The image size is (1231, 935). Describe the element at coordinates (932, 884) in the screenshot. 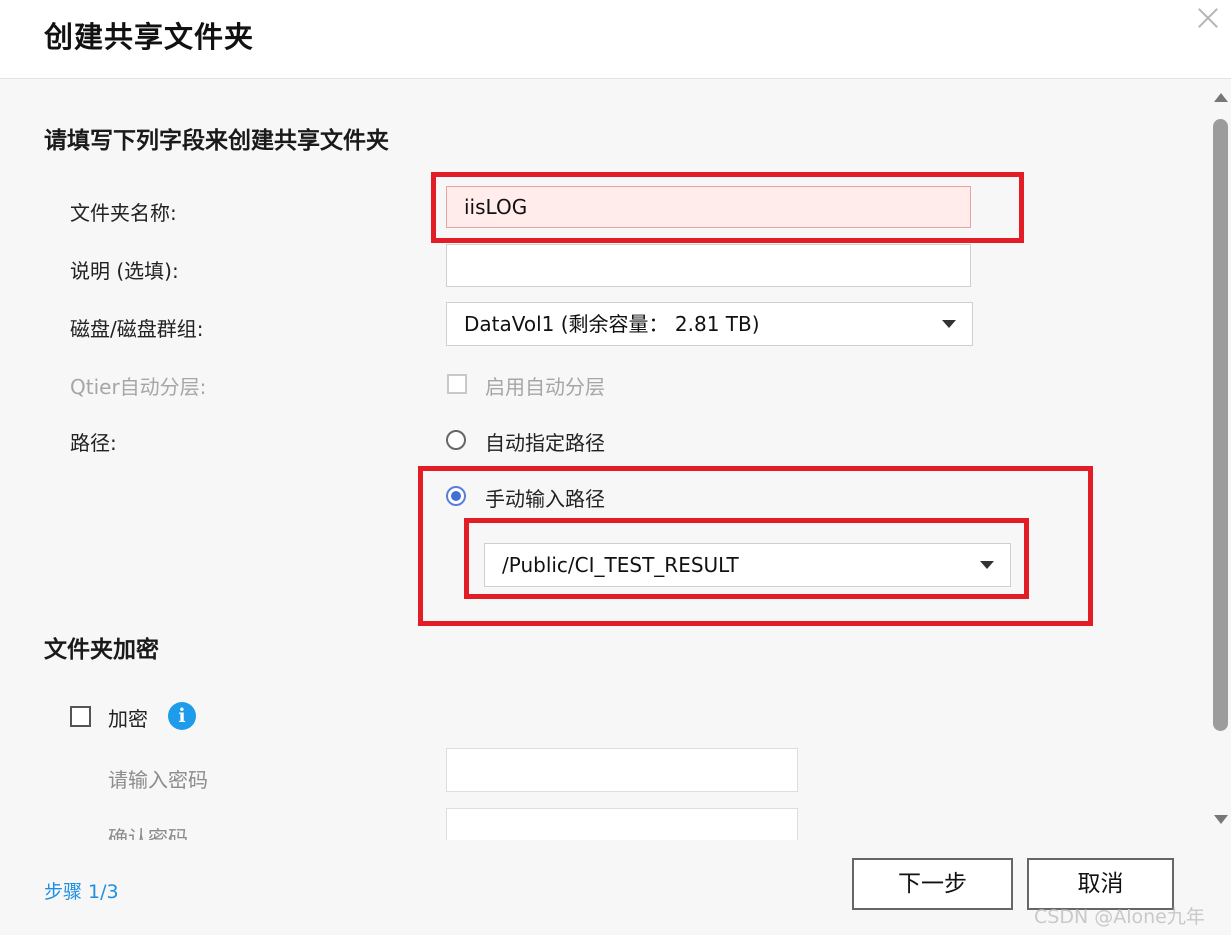

I see `next-button: 下一步` at that location.